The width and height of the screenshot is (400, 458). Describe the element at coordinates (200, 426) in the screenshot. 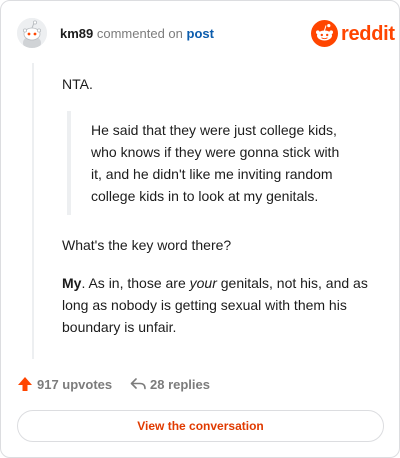

I see `view-conversation-button: View the conversation` at that location.